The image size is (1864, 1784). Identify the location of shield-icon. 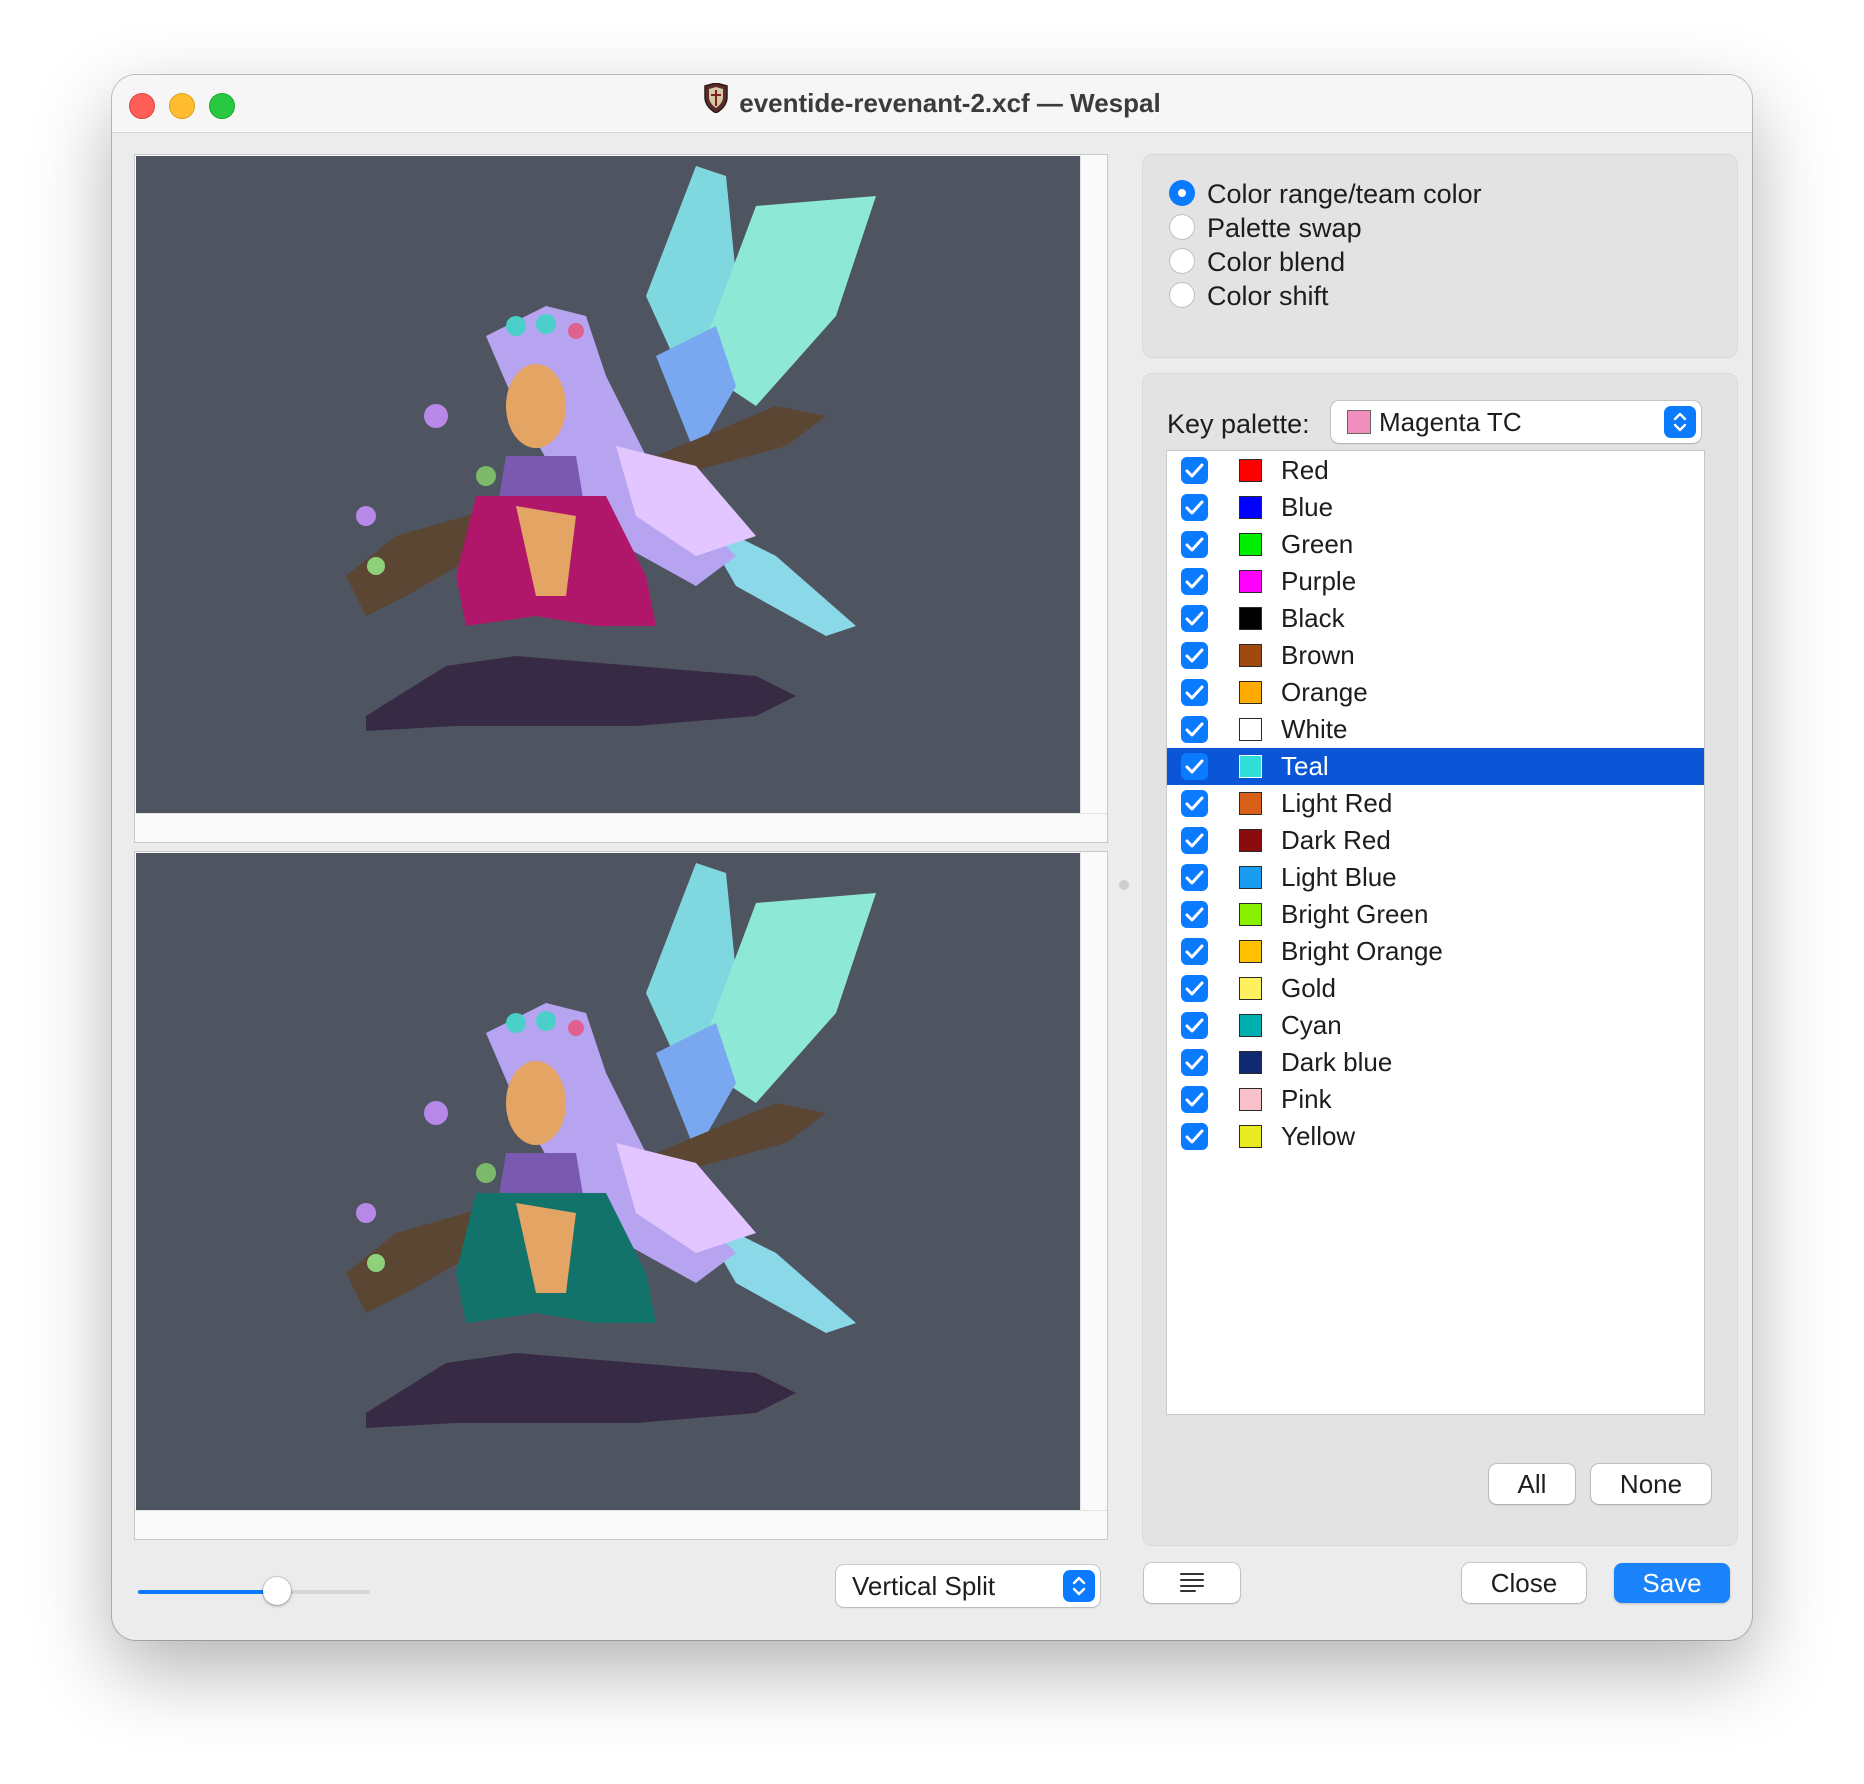
(716, 101).